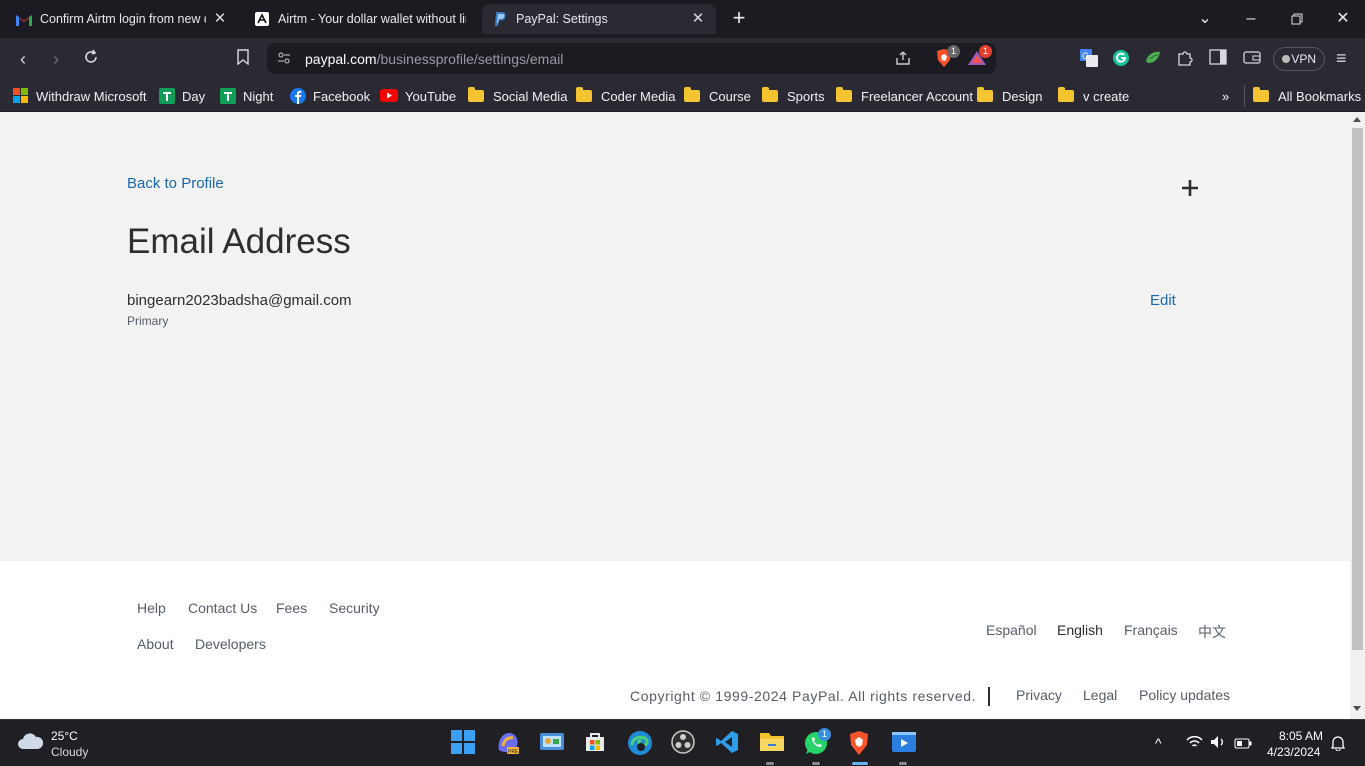 The image size is (1365, 766). I want to click on scroll-down-arrow-icon, so click(1357, 708).